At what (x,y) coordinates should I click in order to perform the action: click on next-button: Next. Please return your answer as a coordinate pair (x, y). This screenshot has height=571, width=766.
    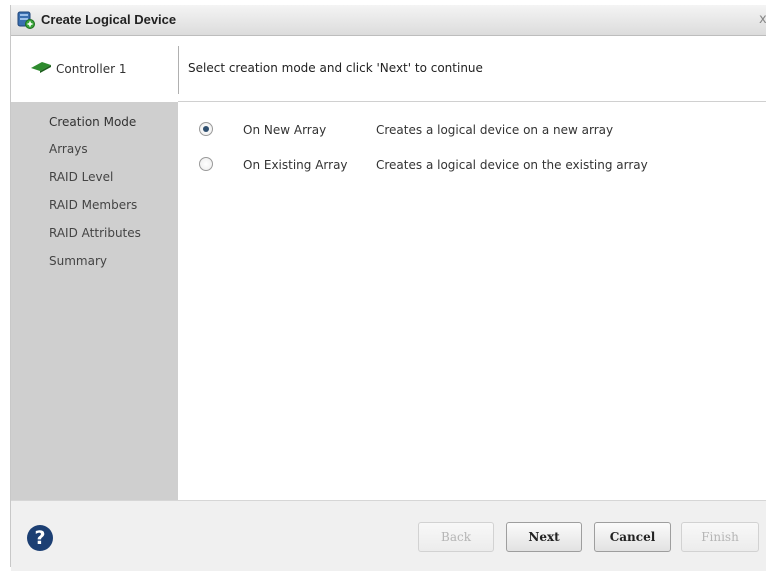
    Looking at the image, I should click on (544, 537).